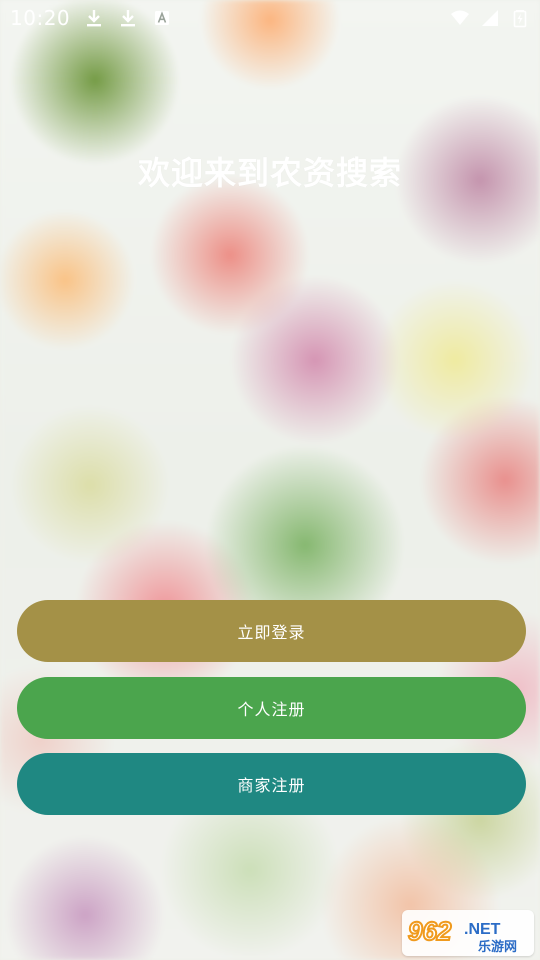  I want to click on status-bar-left: 10:20, so click(91, 18).